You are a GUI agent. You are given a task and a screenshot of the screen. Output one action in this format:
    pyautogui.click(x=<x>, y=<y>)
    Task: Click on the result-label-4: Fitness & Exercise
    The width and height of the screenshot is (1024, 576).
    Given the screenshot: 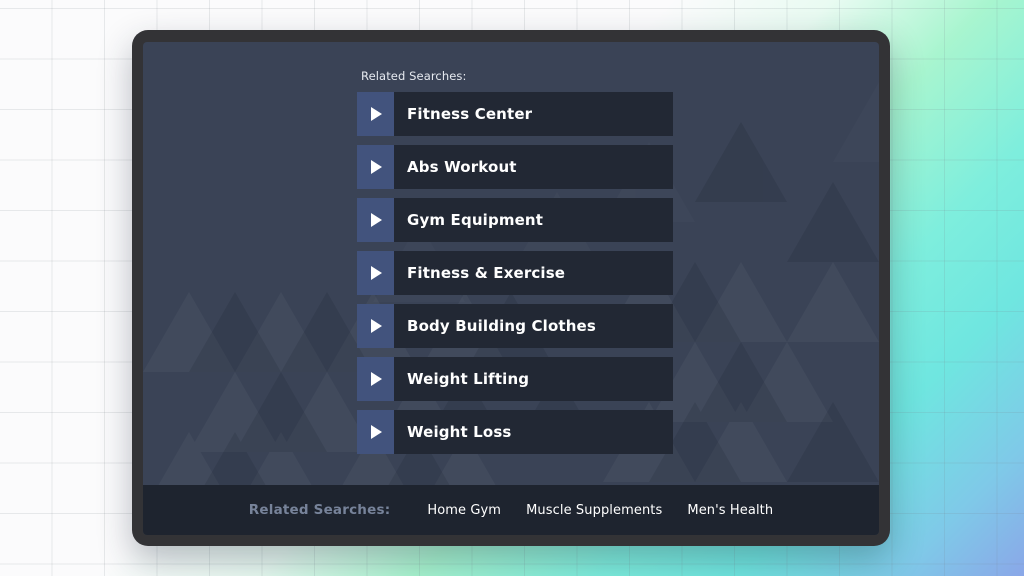 What is the action you would take?
    pyautogui.click(x=486, y=273)
    